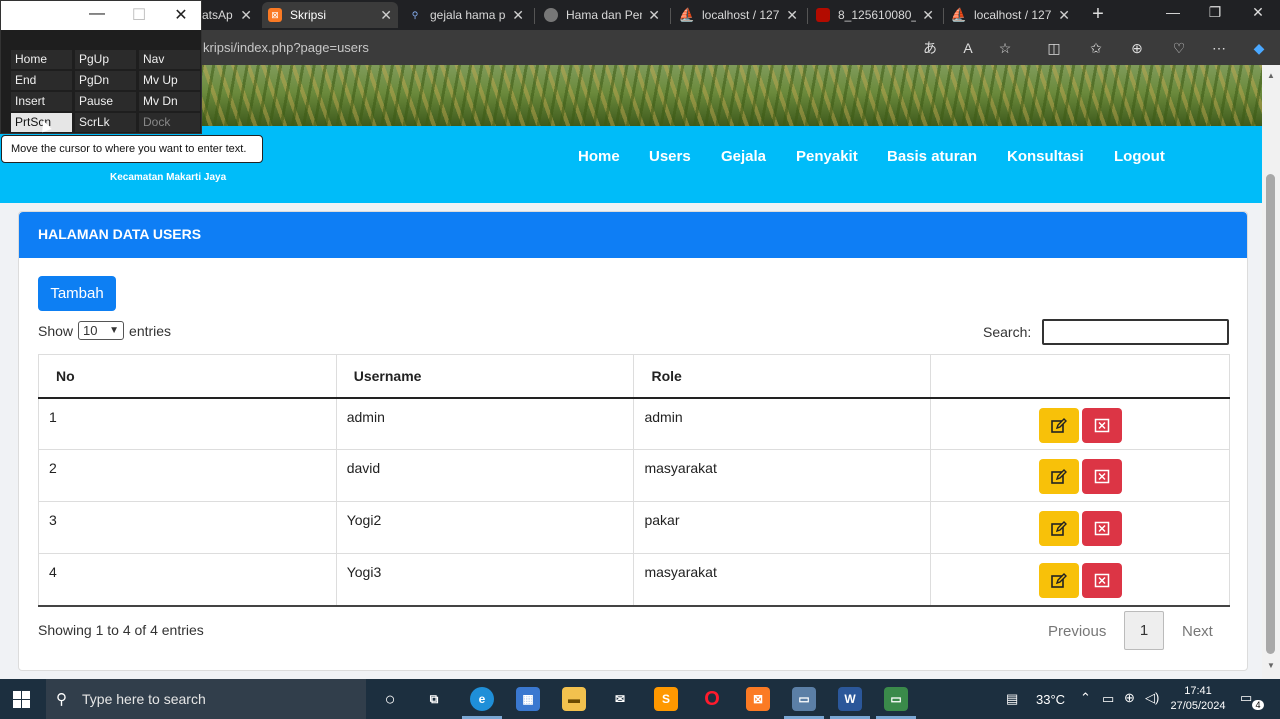 The height and width of the screenshot is (719, 1280). I want to click on osk-key-home: Home, so click(41, 59).